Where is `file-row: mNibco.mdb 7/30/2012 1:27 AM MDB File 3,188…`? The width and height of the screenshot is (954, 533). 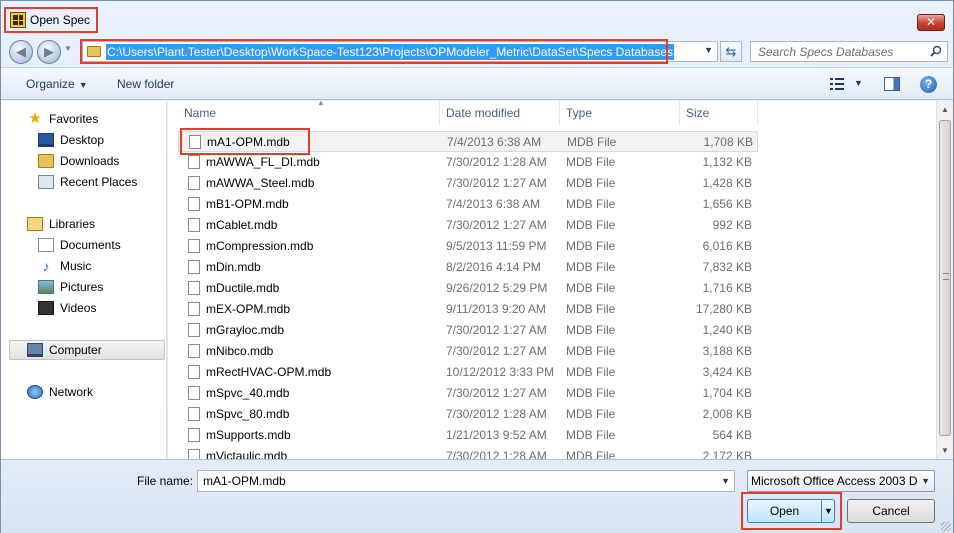 file-row: mNibco.mdb 7/30/2012 1:27 AM MDB File 3,188… is located at coordinates (468, 351).